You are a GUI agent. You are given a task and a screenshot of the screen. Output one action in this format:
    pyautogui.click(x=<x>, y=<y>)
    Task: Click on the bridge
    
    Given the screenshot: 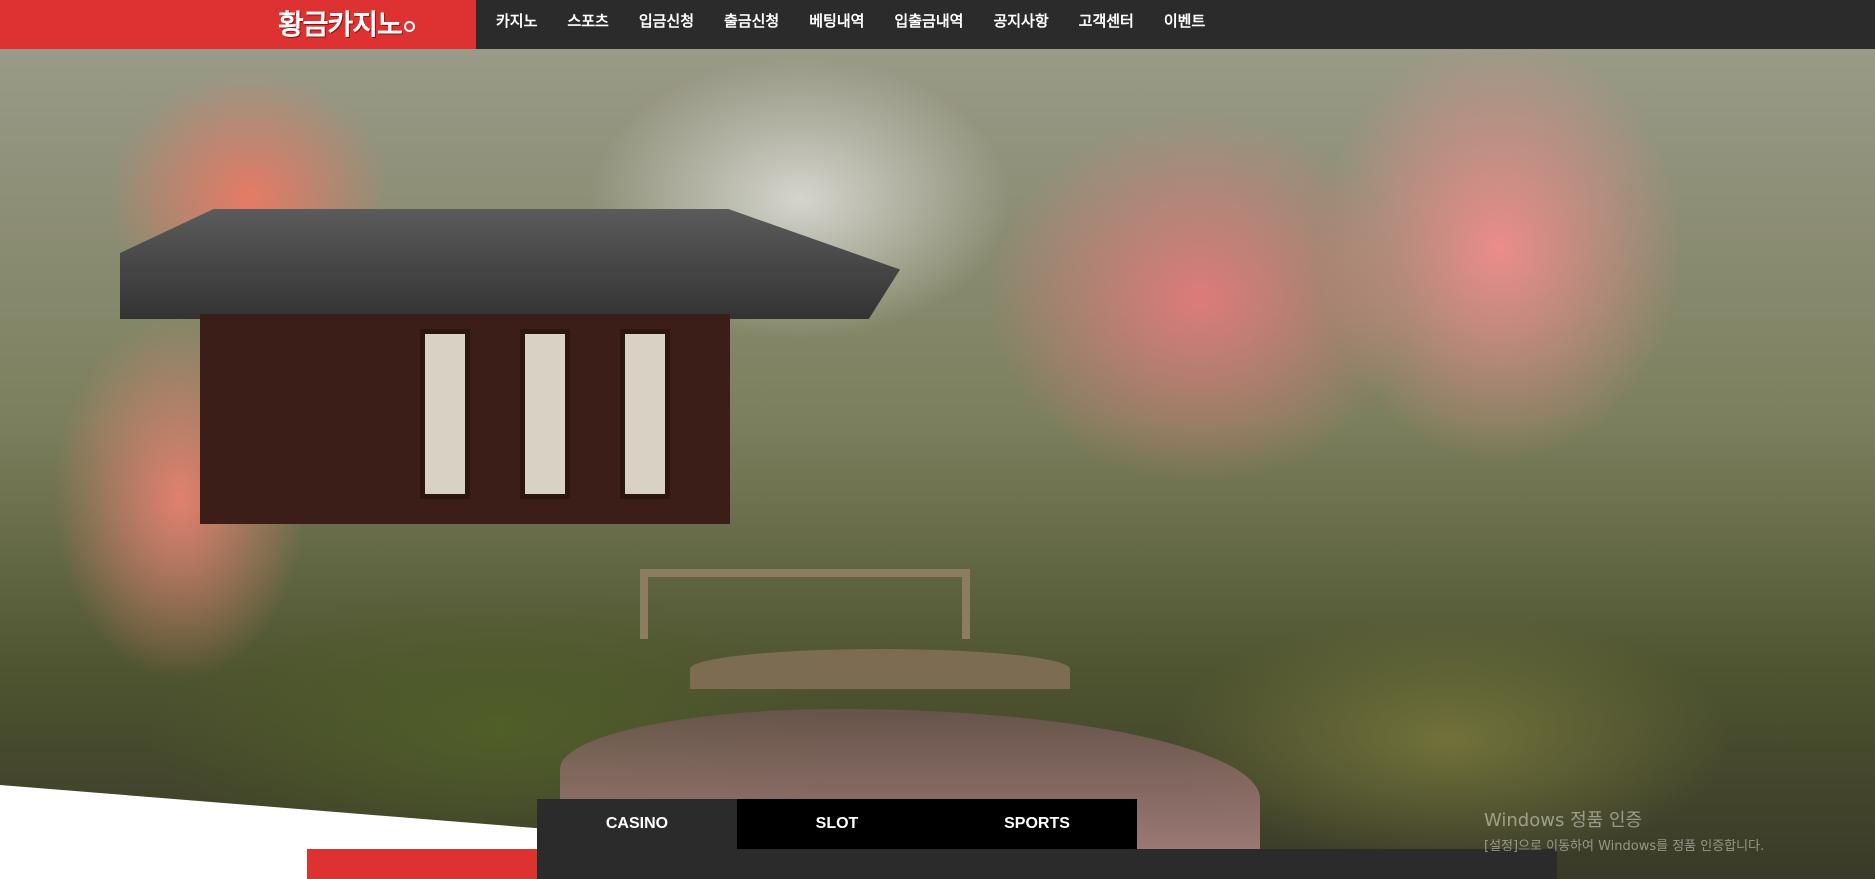 What is the action you would take?
    pyautogui.click(x=880, y=669)
    